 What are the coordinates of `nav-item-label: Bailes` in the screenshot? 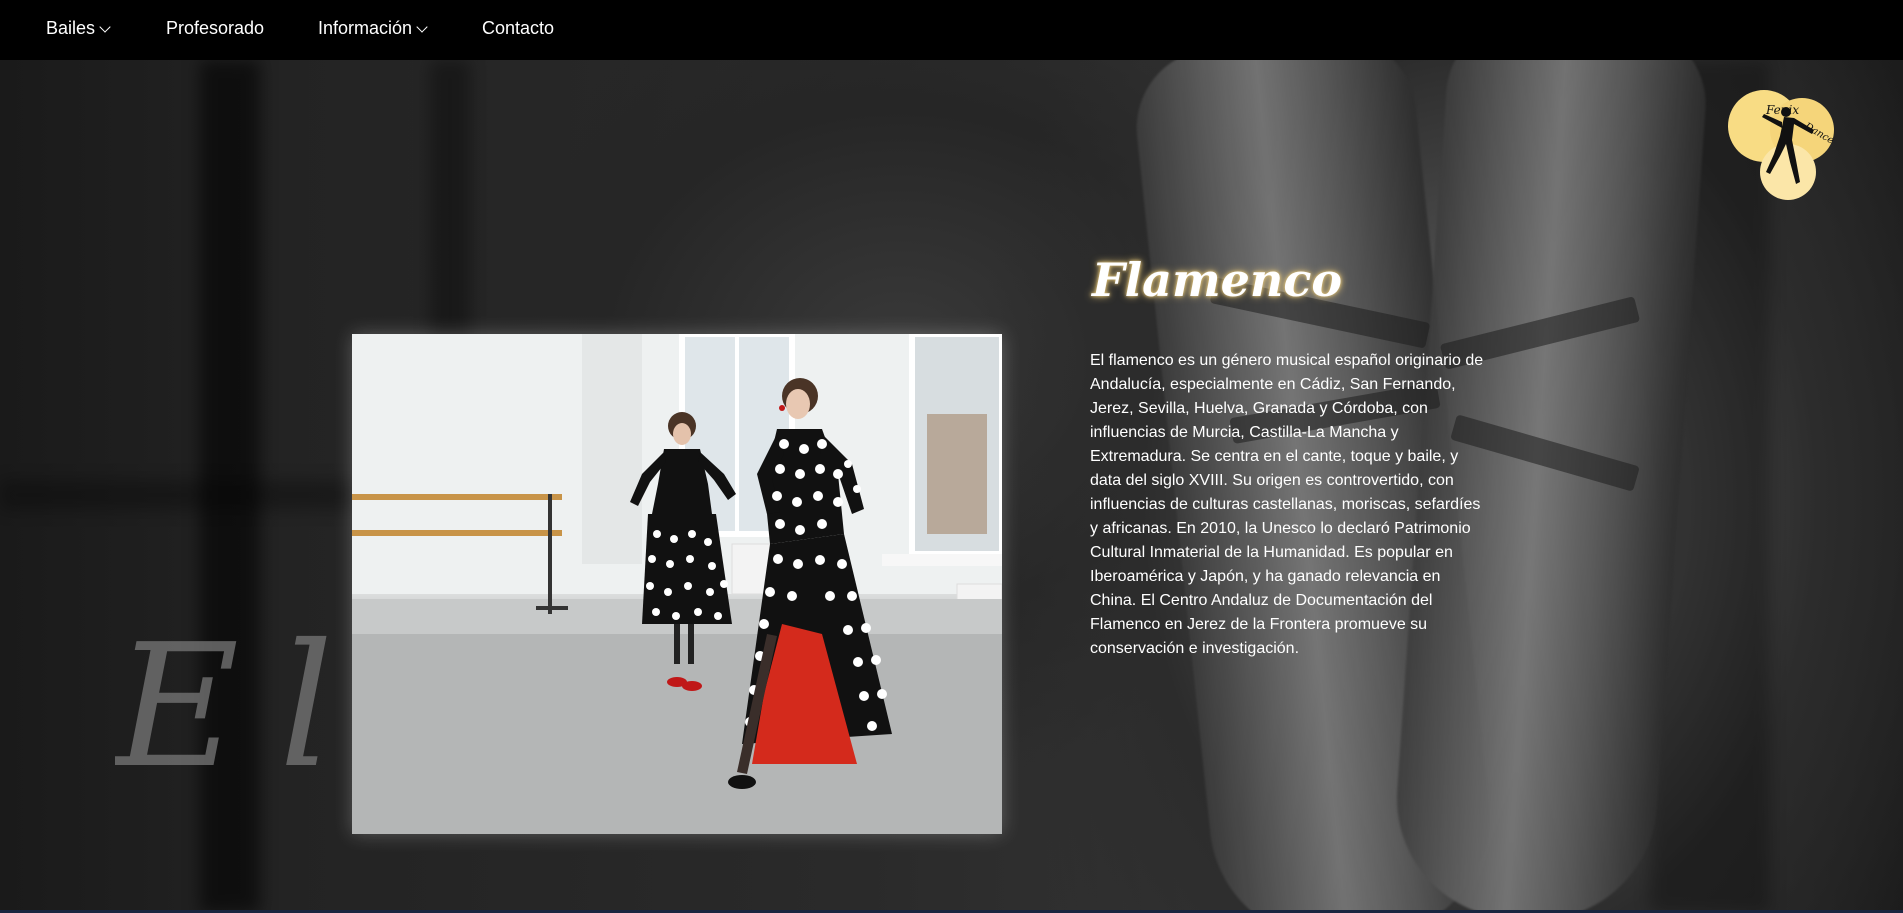 It's located at (71, 28).